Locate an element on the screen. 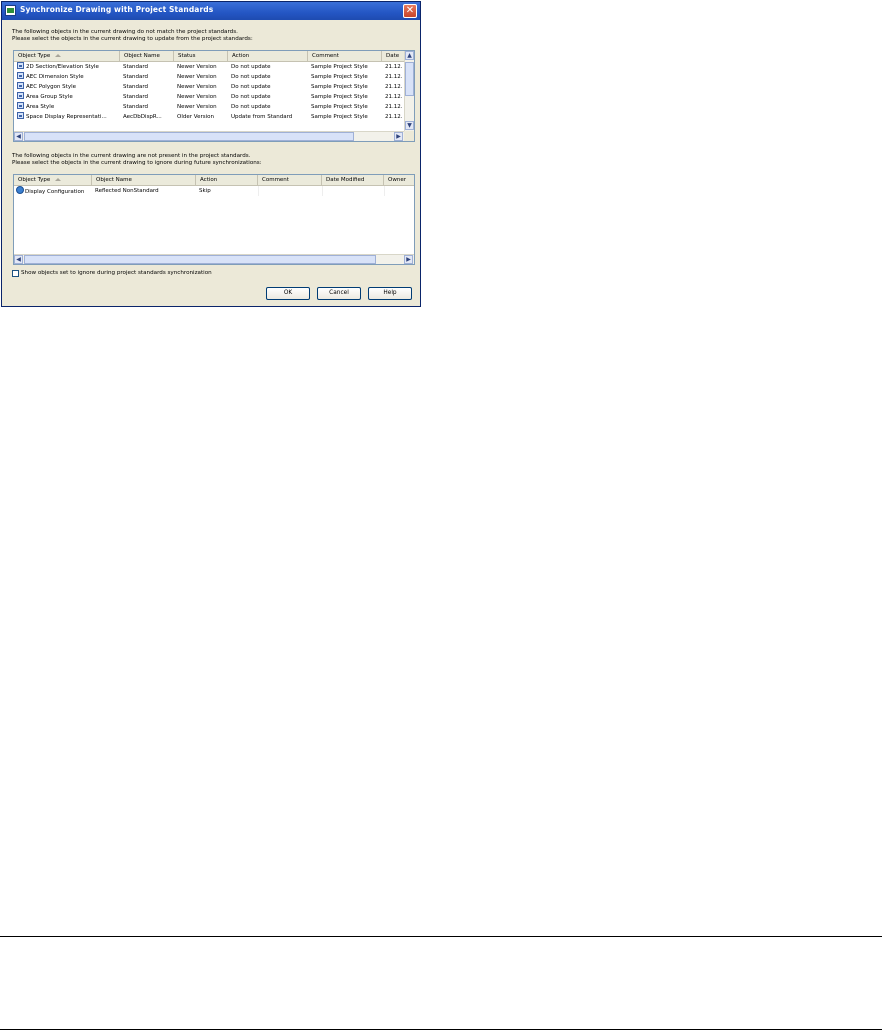 The width and height of the screenshot is (882, 1030). cell-object-type: Display Configuration is located at coordinates (55, 192).